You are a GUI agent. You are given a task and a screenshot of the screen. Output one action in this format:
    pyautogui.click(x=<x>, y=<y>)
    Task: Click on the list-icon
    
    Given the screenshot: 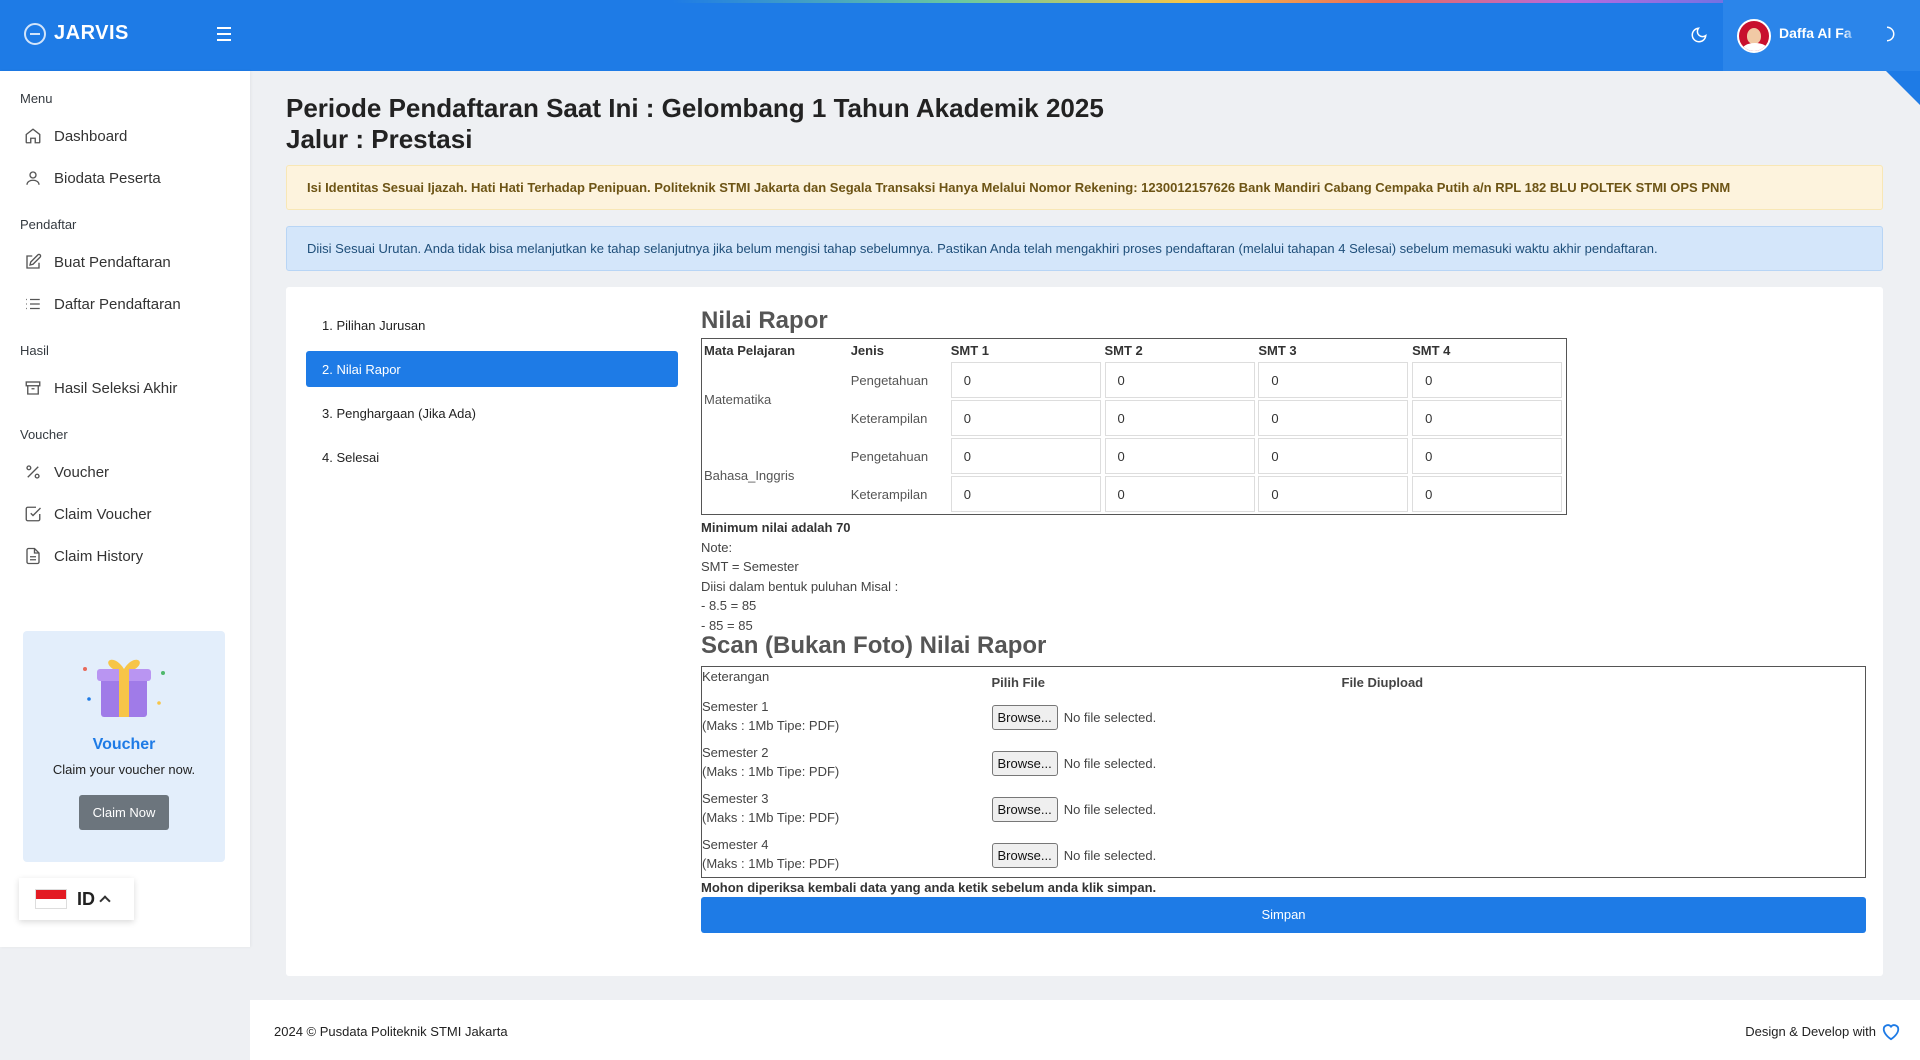 What is the action you would take?
    pyautogui.click(x=33, y=304)
    